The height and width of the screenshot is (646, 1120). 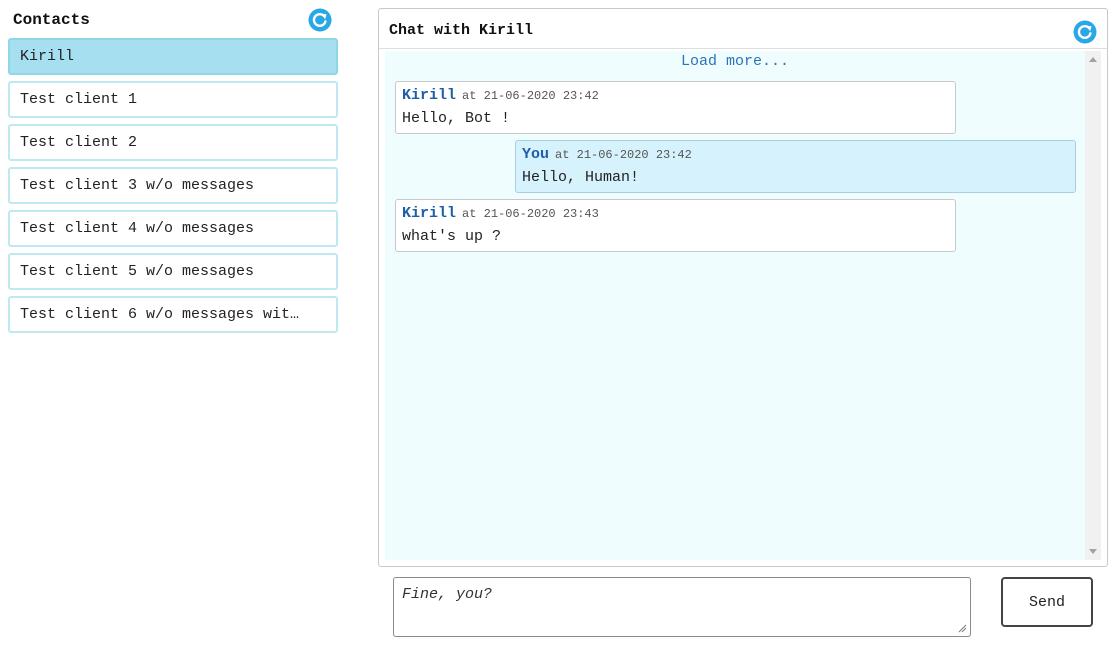 What do you see at coordinates (675, 97) in the screenshot?
I see `message-meta: Kirill at 21-06-2020 23:42` at bounding box center [675, 97].